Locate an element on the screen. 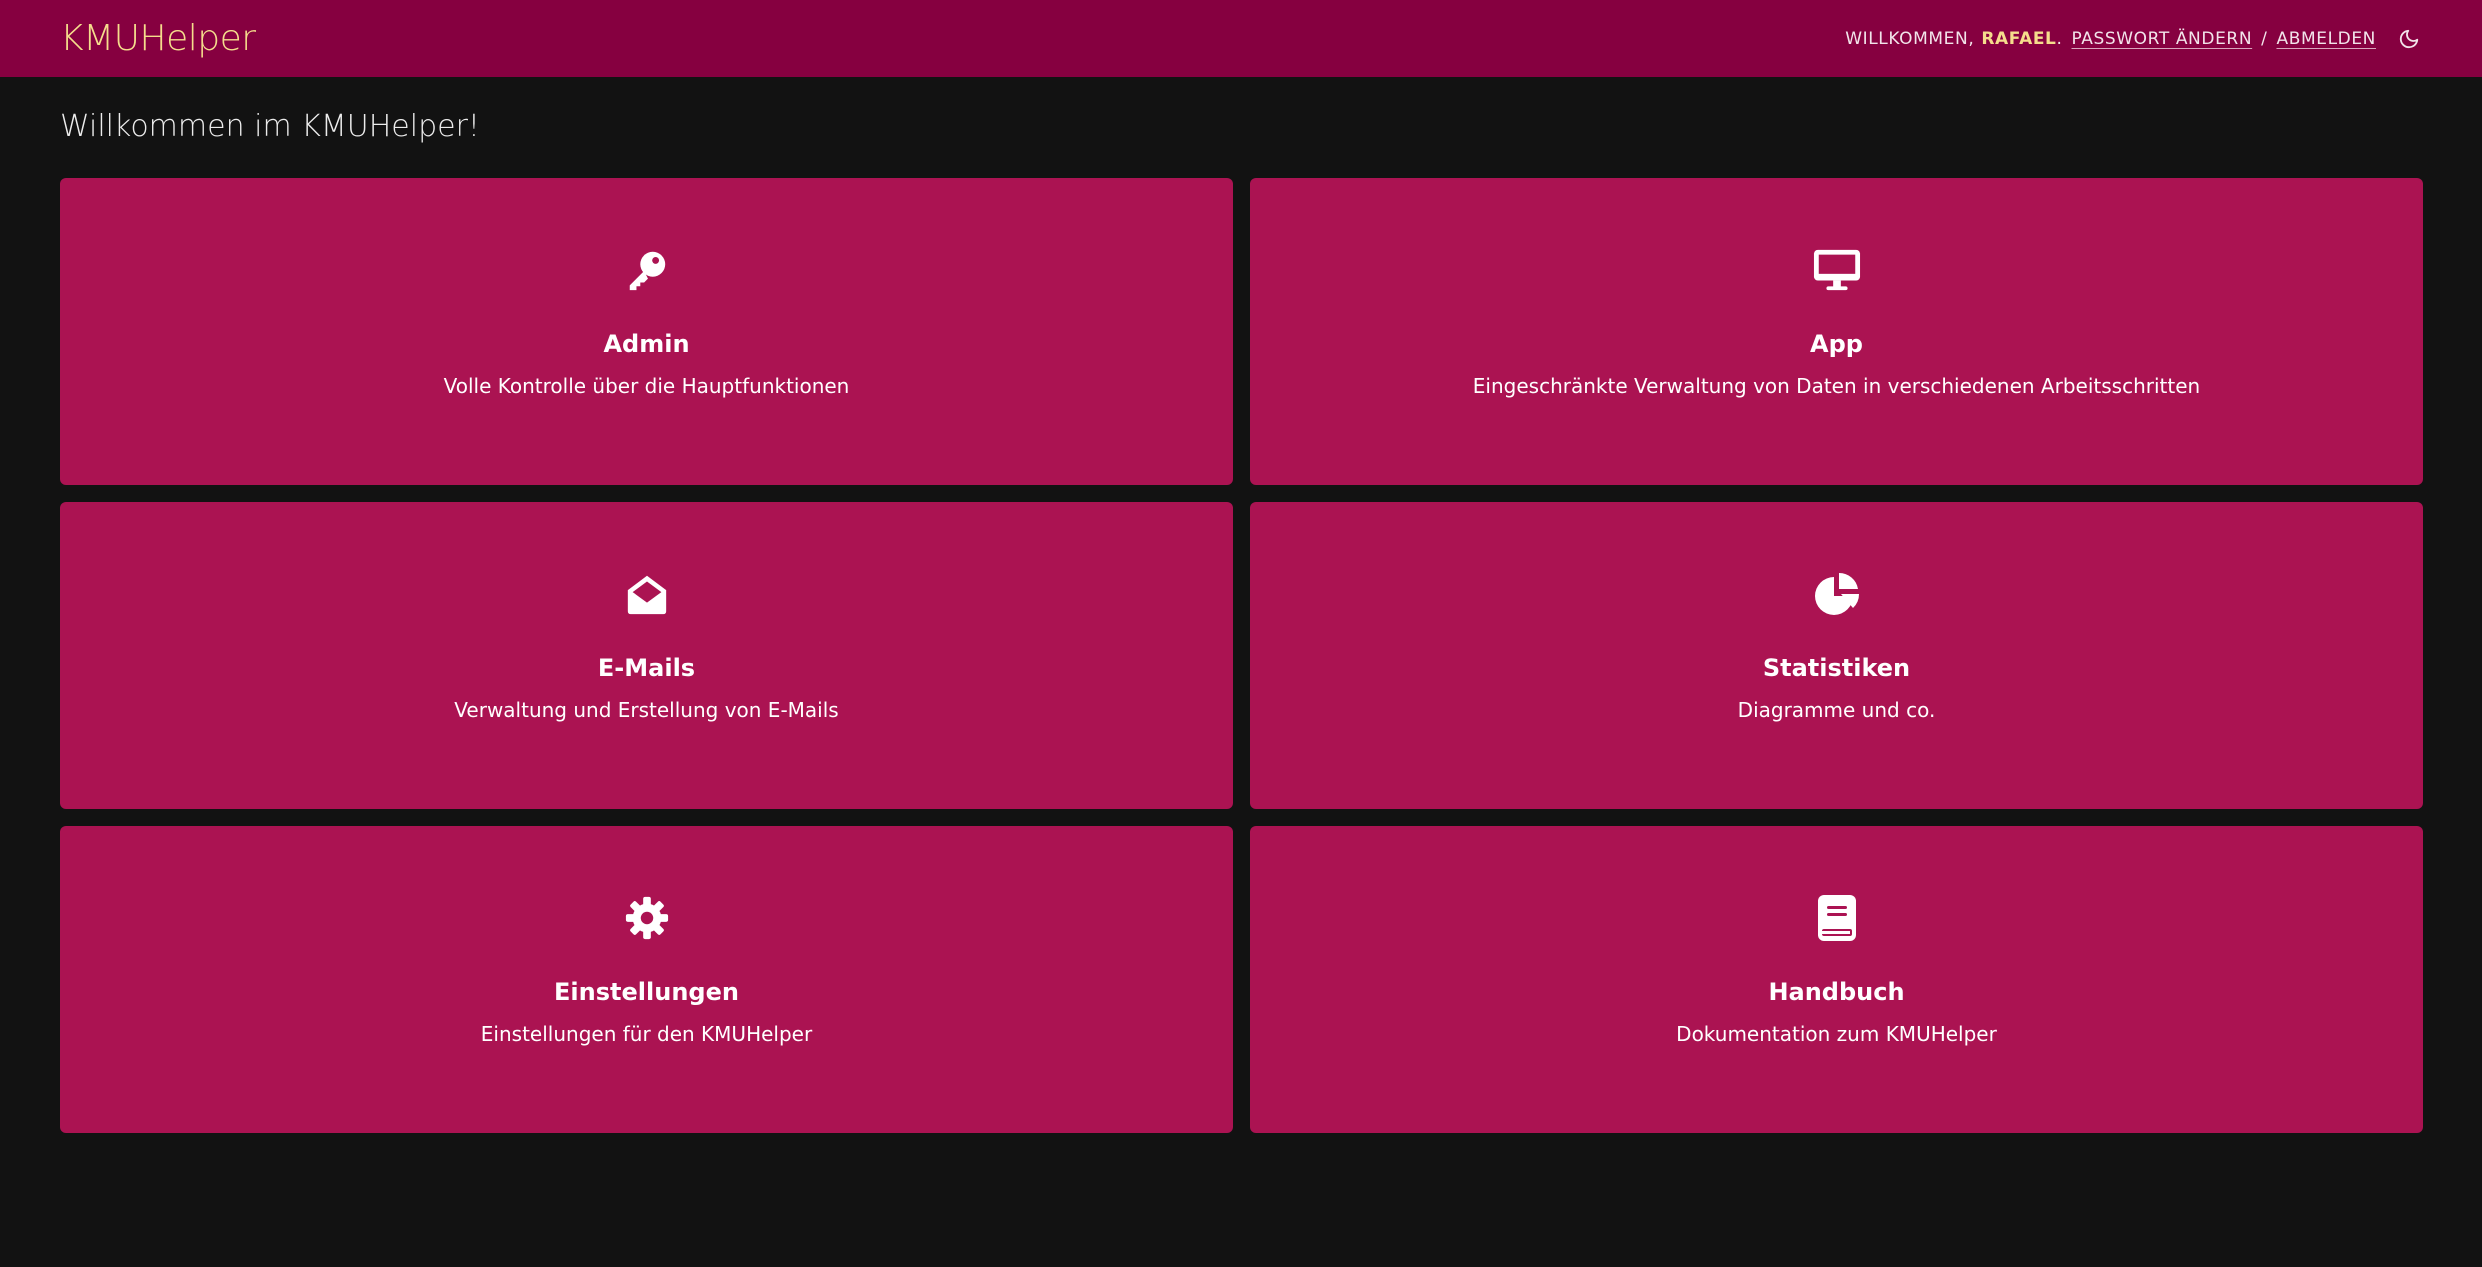 The image size is (2482, 1267). username: Rafael is located at coordinates (2019, 38).